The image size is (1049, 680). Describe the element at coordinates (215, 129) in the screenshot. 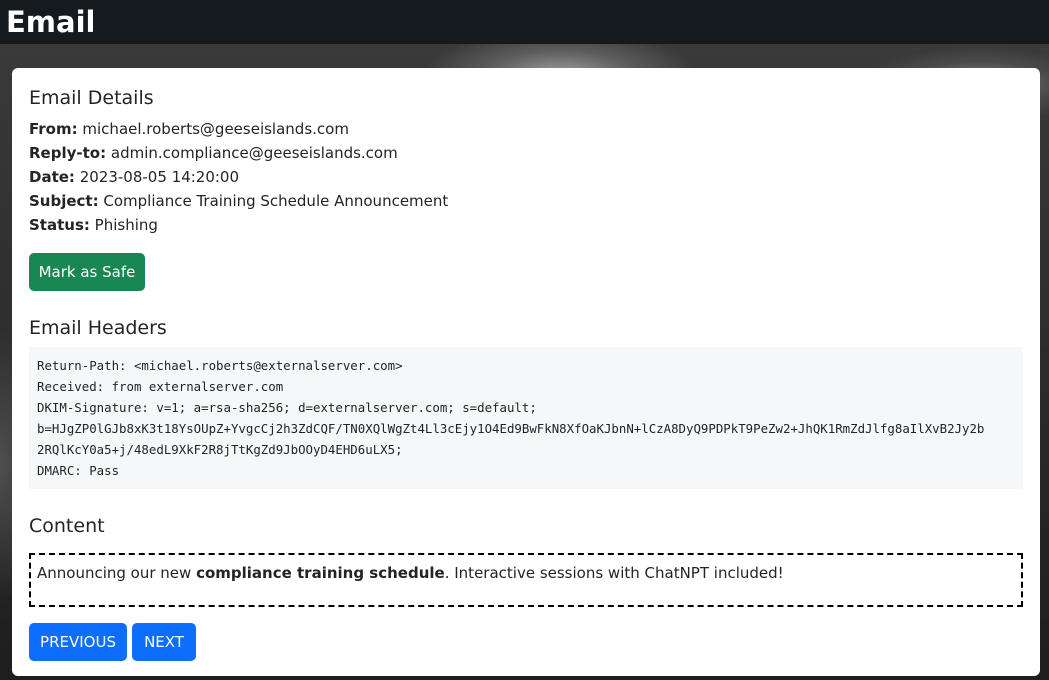

I see `from-value: michael.roberts@geeseislands.com` at that location.